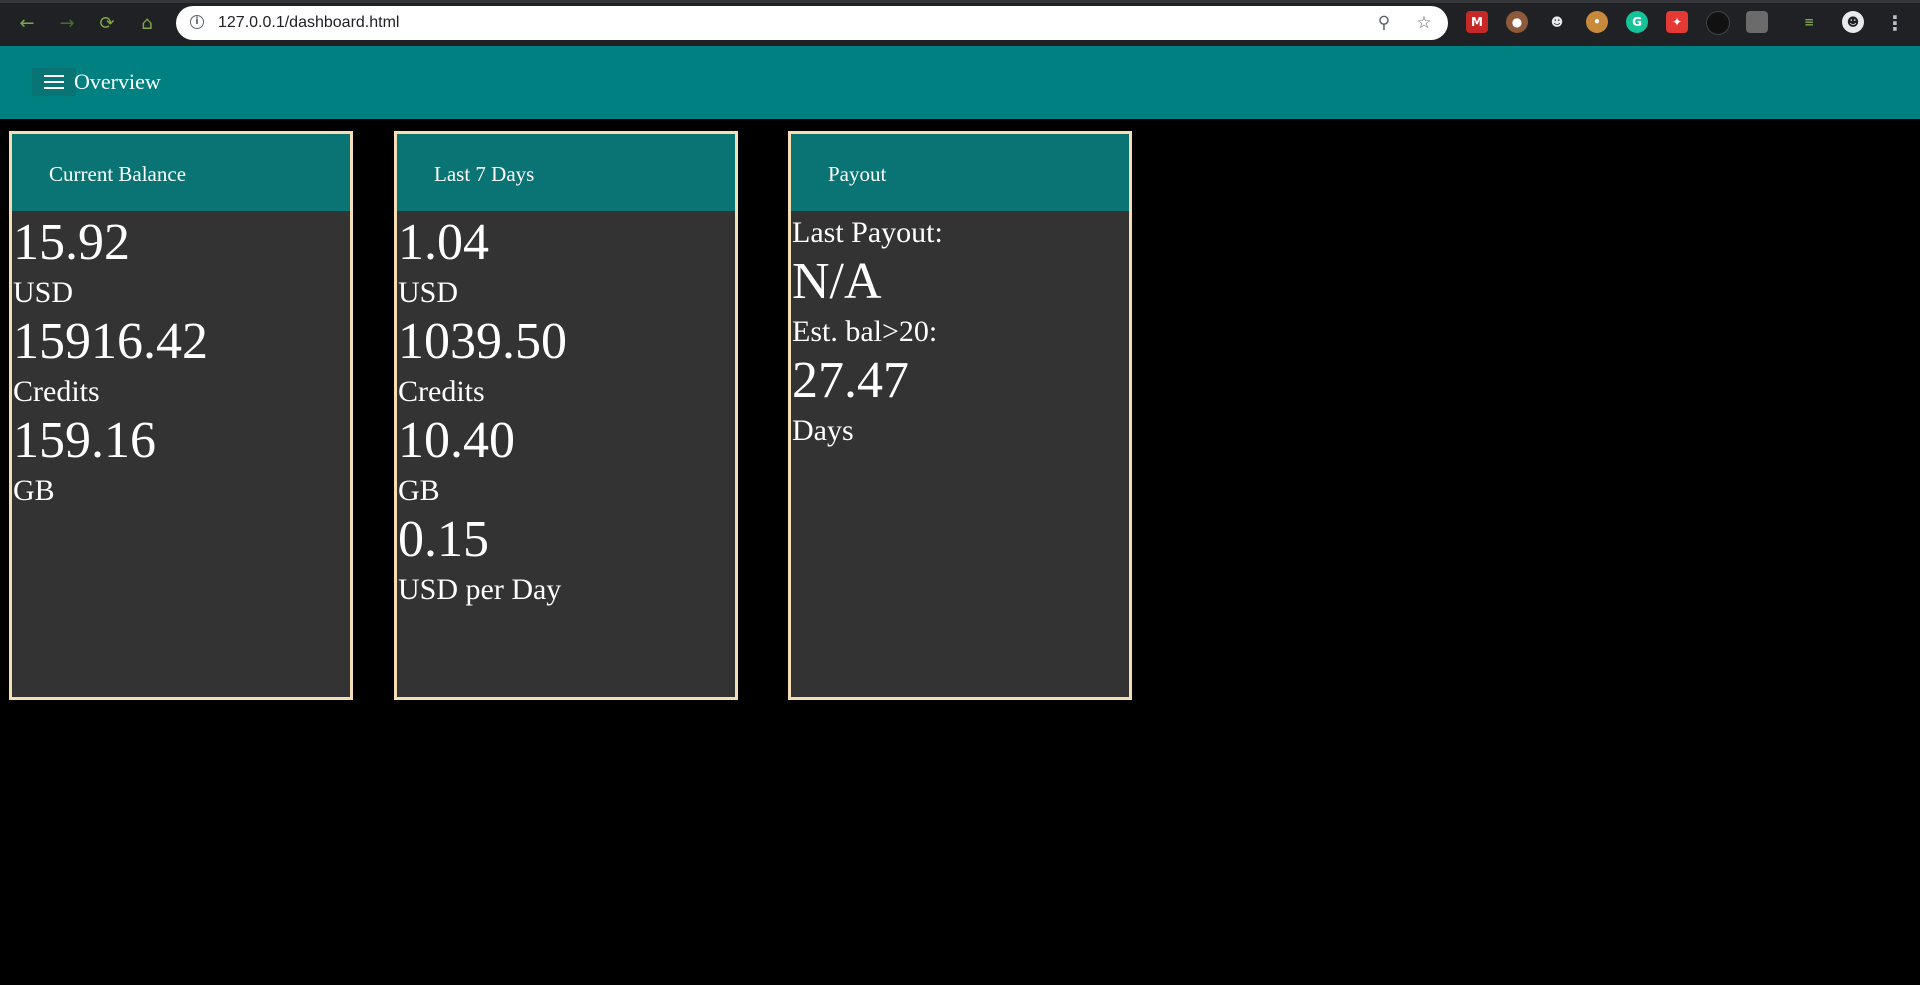  I want to click on week-gb-value: 10.40, so click(456, 440).